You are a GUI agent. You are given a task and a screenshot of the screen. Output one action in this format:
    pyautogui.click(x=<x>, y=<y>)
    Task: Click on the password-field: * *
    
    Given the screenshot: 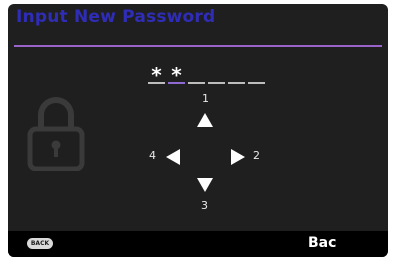 What is the action you would take?
    pyautogui.click(x=208, y=73)
    